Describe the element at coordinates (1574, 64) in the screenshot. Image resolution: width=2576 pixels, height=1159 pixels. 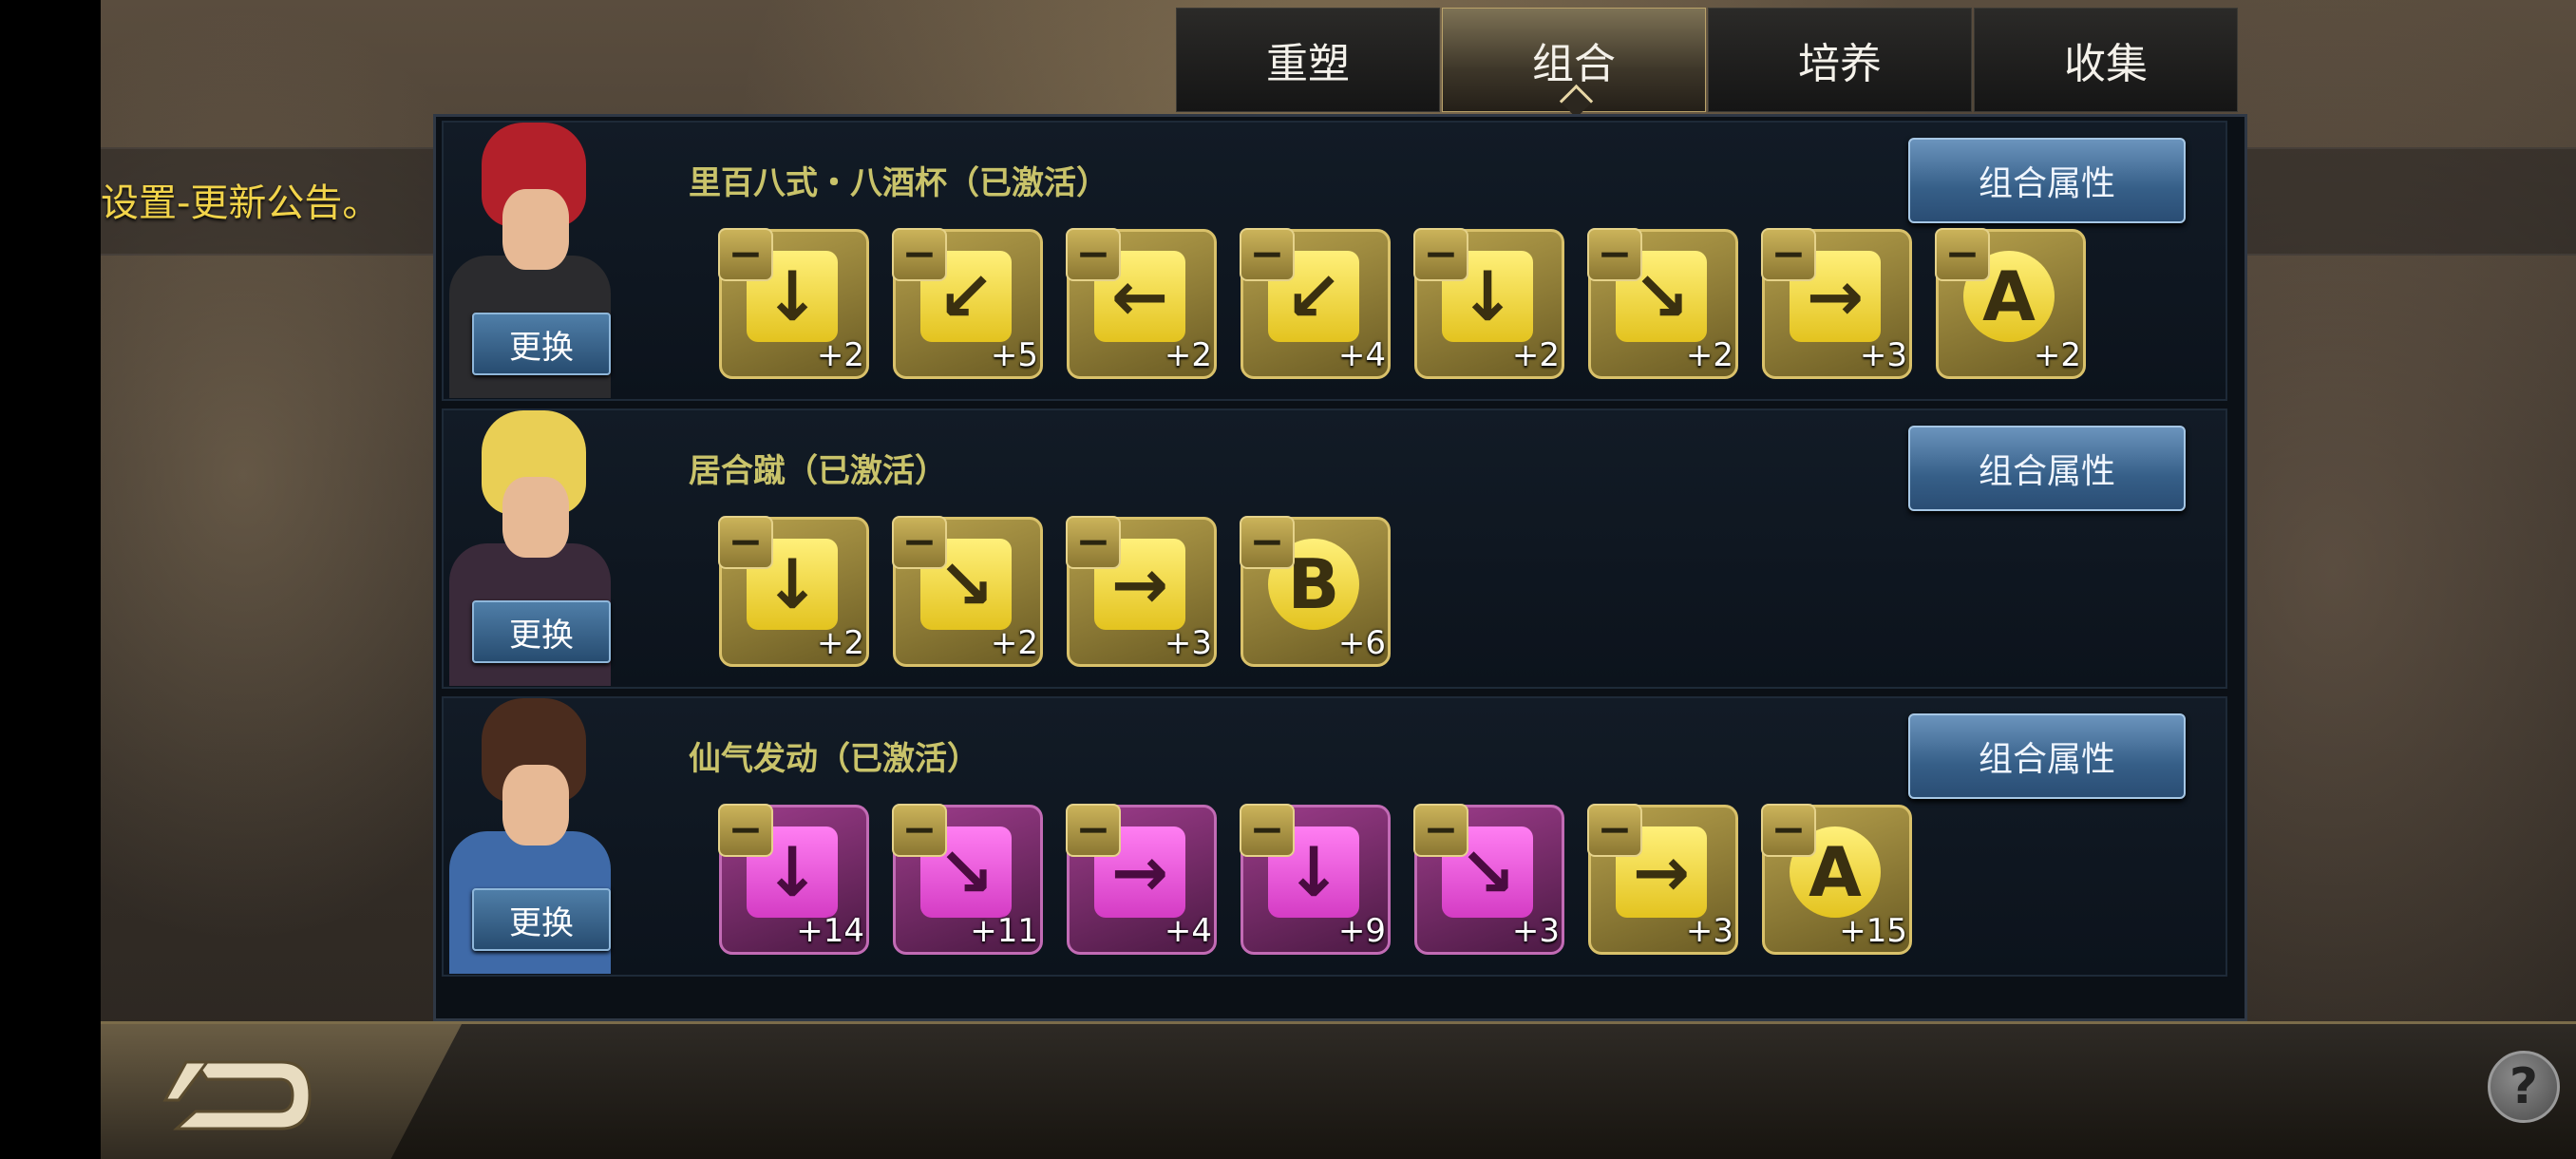
I see `tab-label: 组合` at that location.